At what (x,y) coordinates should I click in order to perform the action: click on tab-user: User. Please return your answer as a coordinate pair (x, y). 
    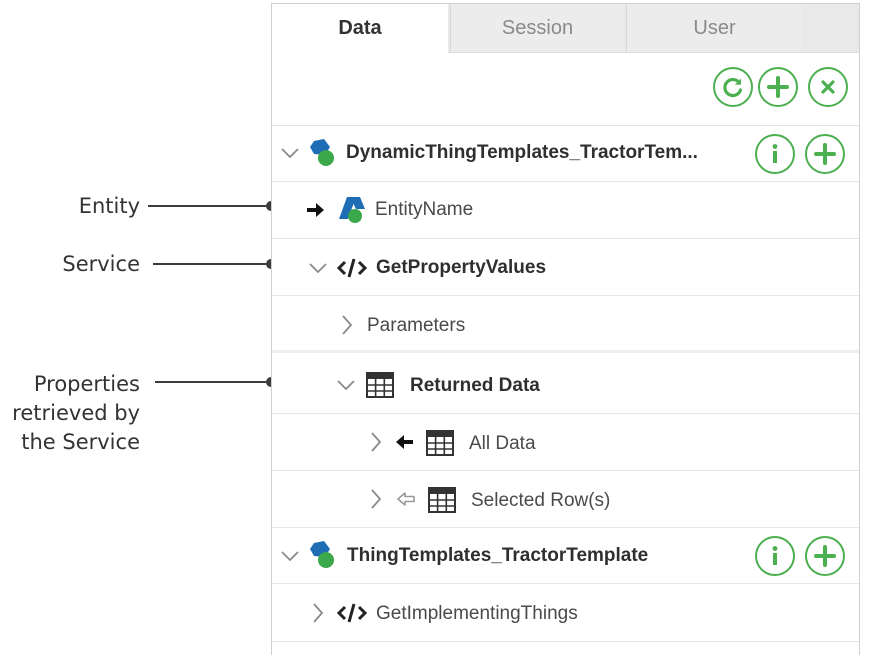
    Looking at the image, I should click on (714, 28).